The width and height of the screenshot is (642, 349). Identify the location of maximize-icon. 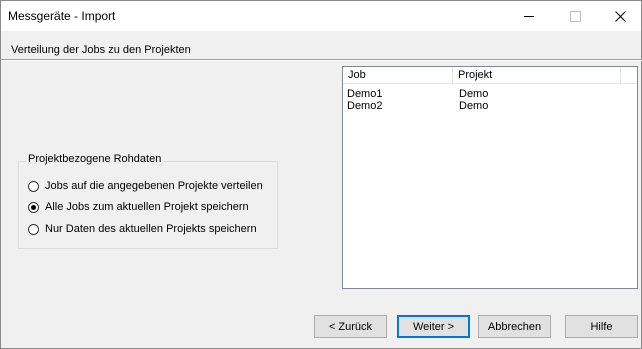
(575, 16).